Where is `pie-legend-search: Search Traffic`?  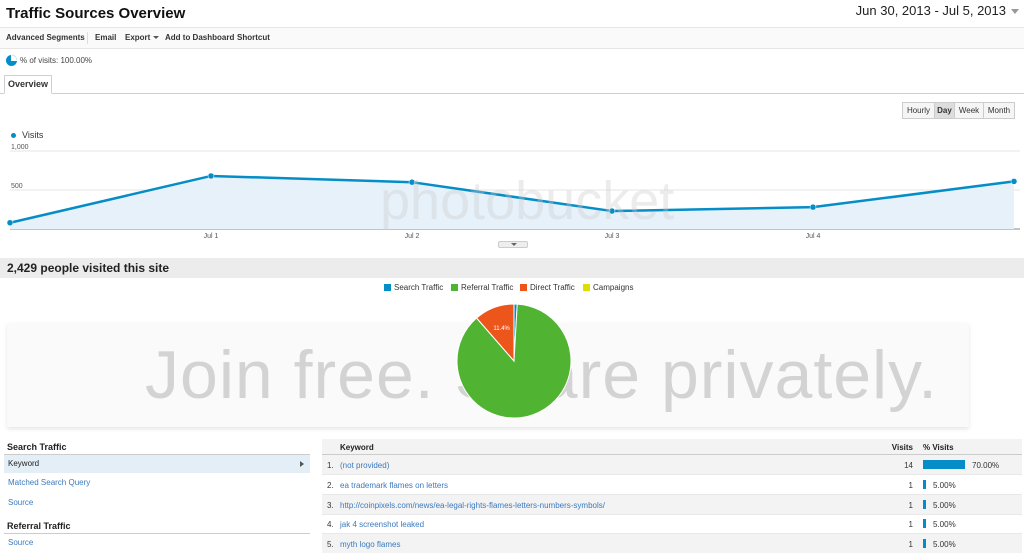
pie-legend-search: Search Traffic is located at coordinates (413, 289).